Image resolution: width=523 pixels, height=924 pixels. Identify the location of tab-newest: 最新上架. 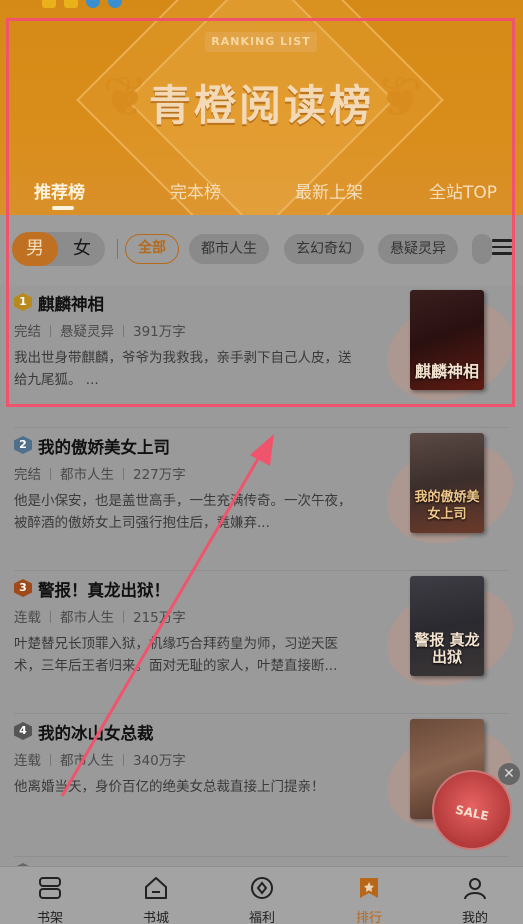
(329, 190).